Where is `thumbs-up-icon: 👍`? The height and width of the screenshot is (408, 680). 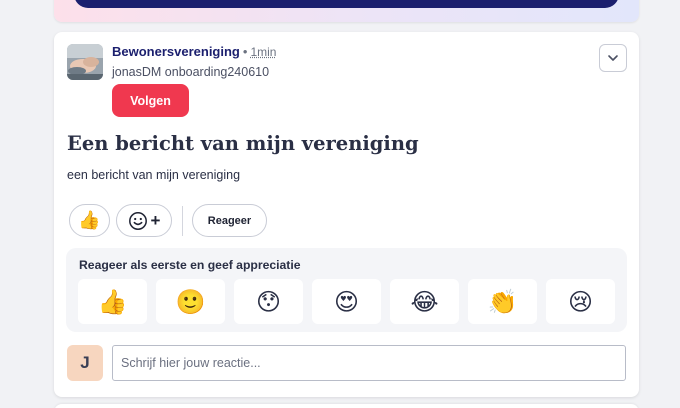 thumbs-up-icon: 👍 is located at coordinates (89, 220).